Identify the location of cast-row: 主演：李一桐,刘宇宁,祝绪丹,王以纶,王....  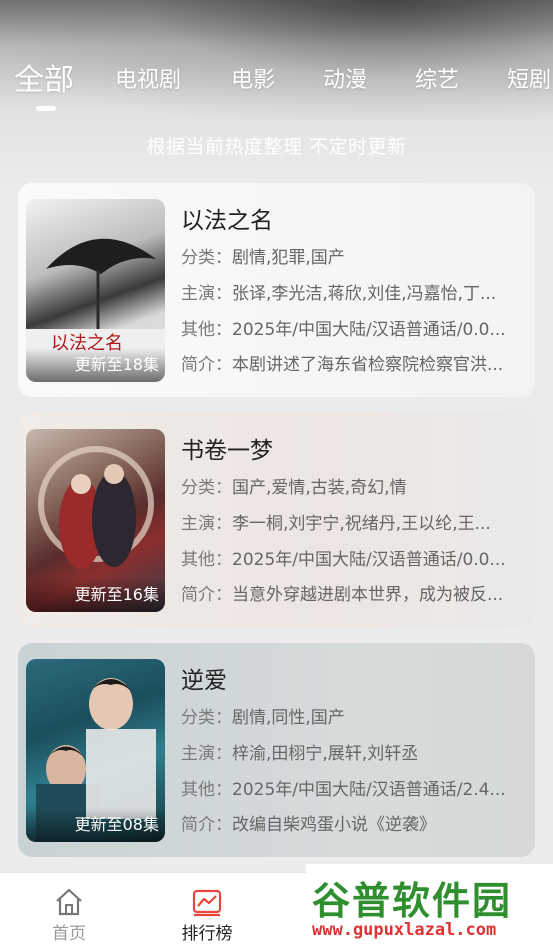
(351, 521).